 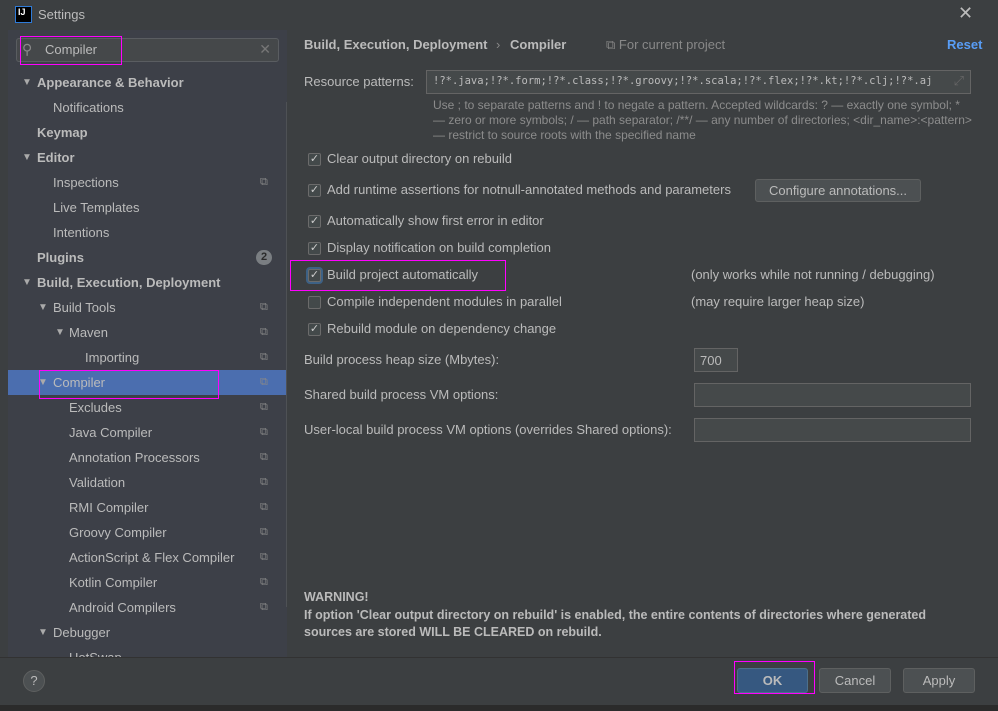 I want to click on tree-item: Kotlin Compiler ⧉, so click(x=143, y=582).